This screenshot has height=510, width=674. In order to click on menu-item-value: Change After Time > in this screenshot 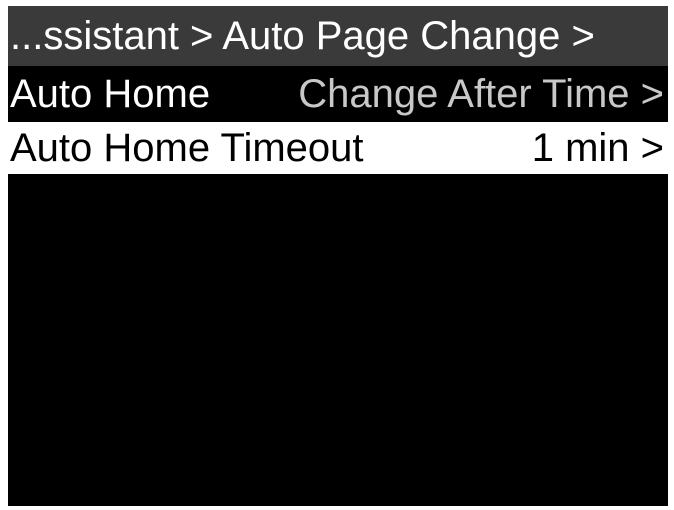, I will do `click(481, 94)`.